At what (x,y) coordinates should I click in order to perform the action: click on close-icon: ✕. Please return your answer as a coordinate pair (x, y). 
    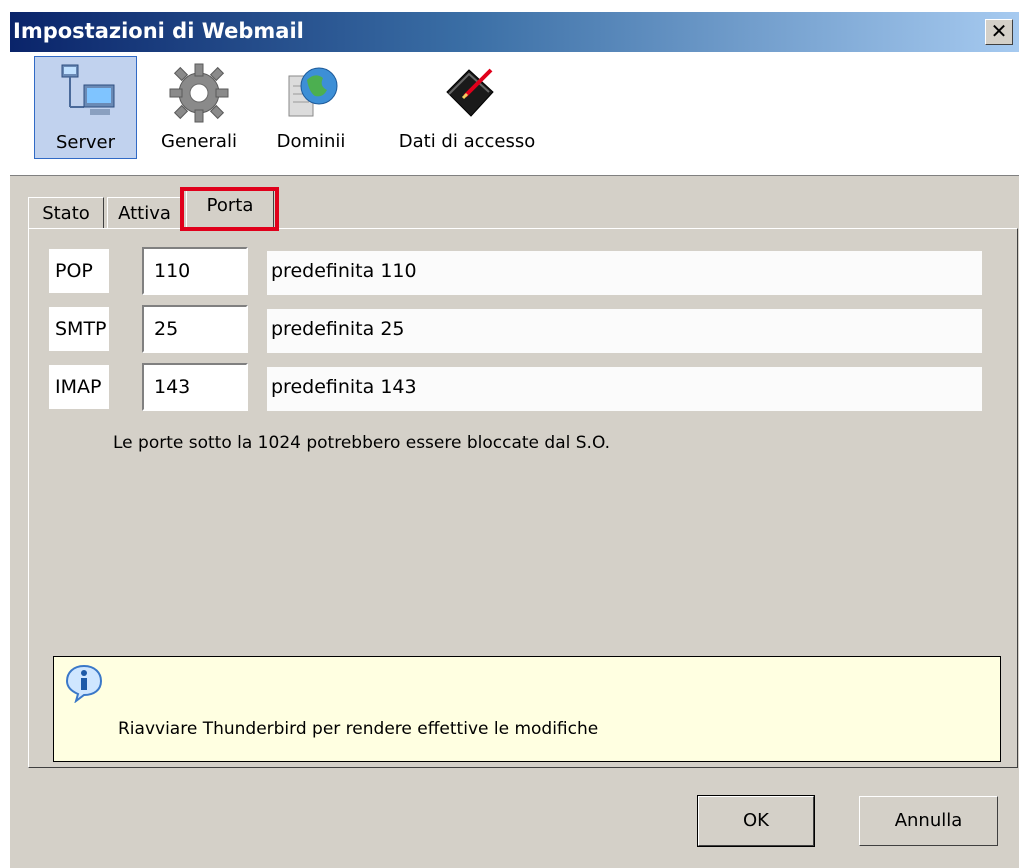
    Looking at the image, I should click on (999, 31).